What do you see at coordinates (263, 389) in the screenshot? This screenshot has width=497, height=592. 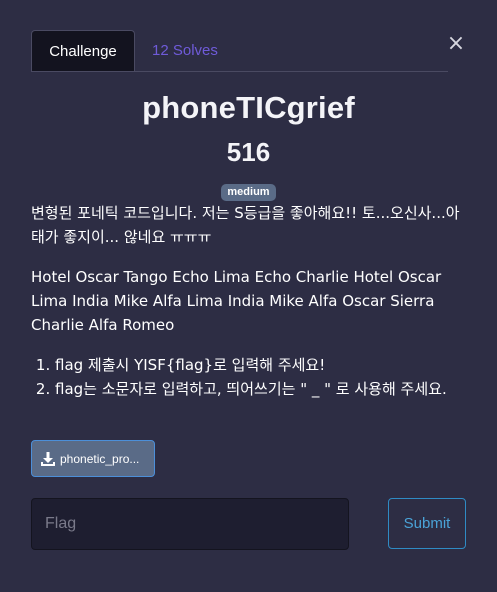 I see `rule-item: flag는 소문자로 입력하고, 띄어쓰기는 " _ " 로 사용해 주세요.` at bounding box center [263, 389].